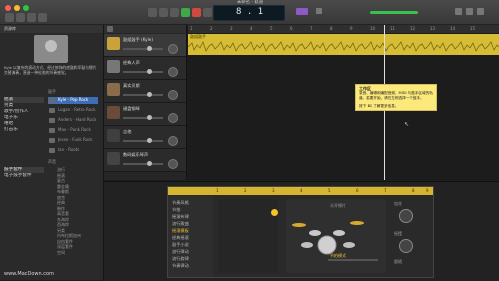 Image resolution: width=499 pixels, height=281 pixels. Describe the element at coordinates (73, 130) in the screenshot. I see `preset-item: Max - Punk Rock` at that location.